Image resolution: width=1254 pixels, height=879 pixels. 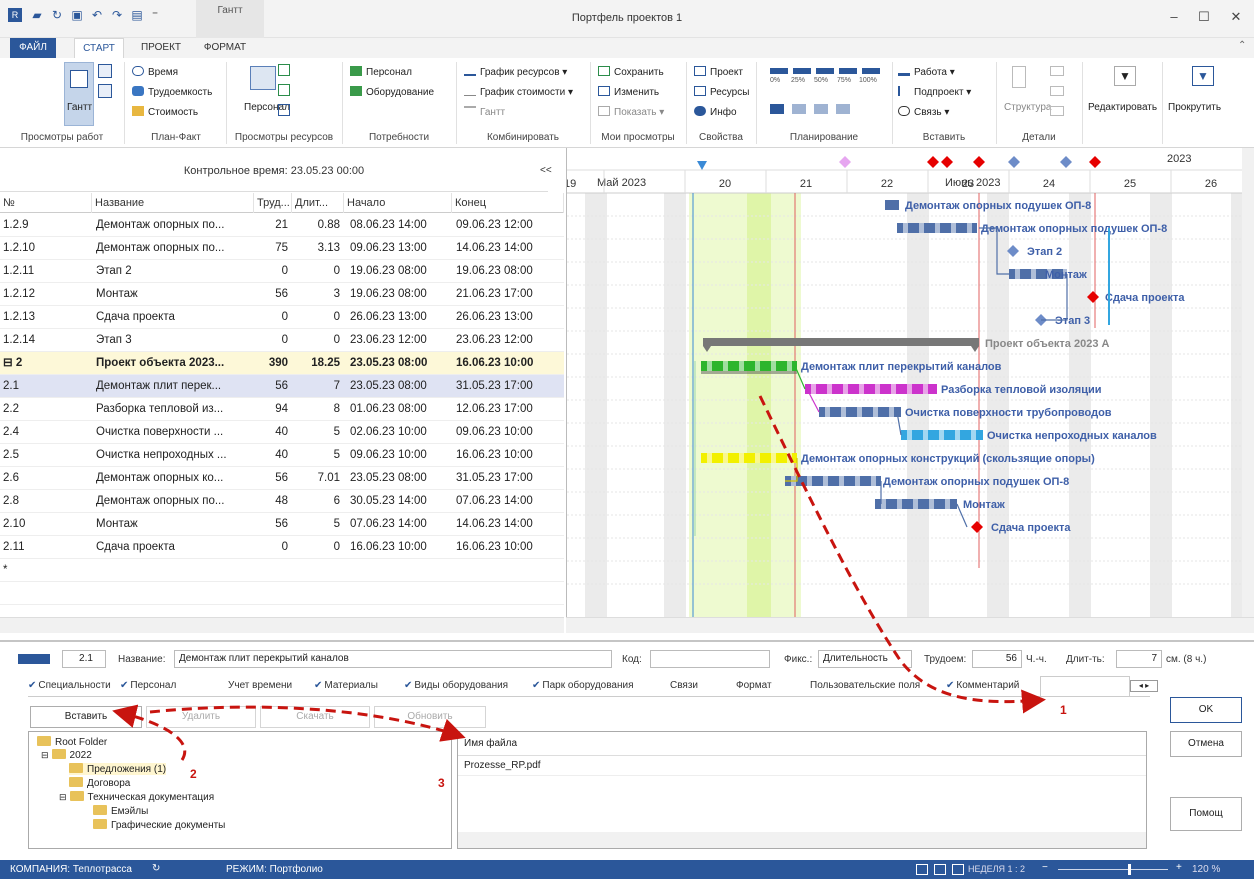 I want to click on props-resources: Ресурсы, so click(x=721, y=92).